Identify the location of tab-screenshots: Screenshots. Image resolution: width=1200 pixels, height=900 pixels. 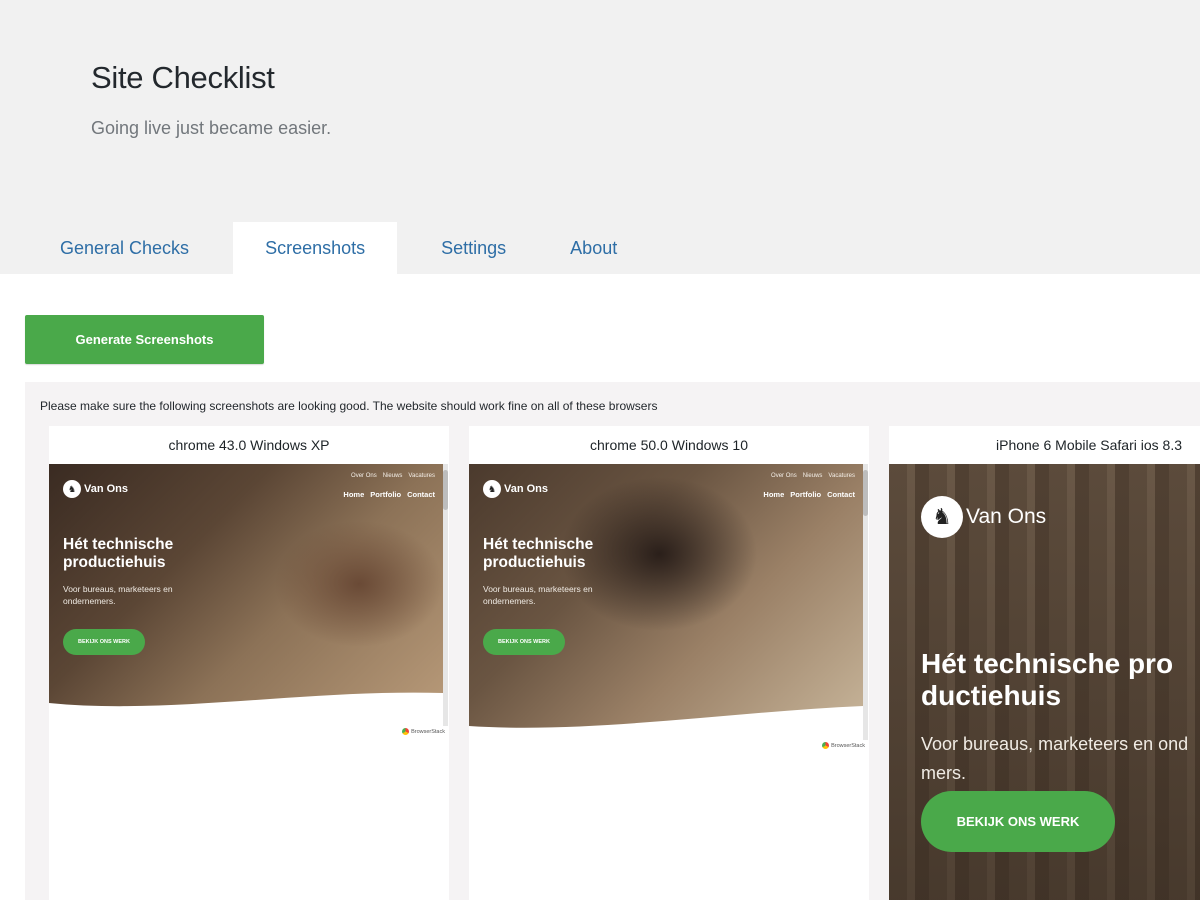
(315, 248).